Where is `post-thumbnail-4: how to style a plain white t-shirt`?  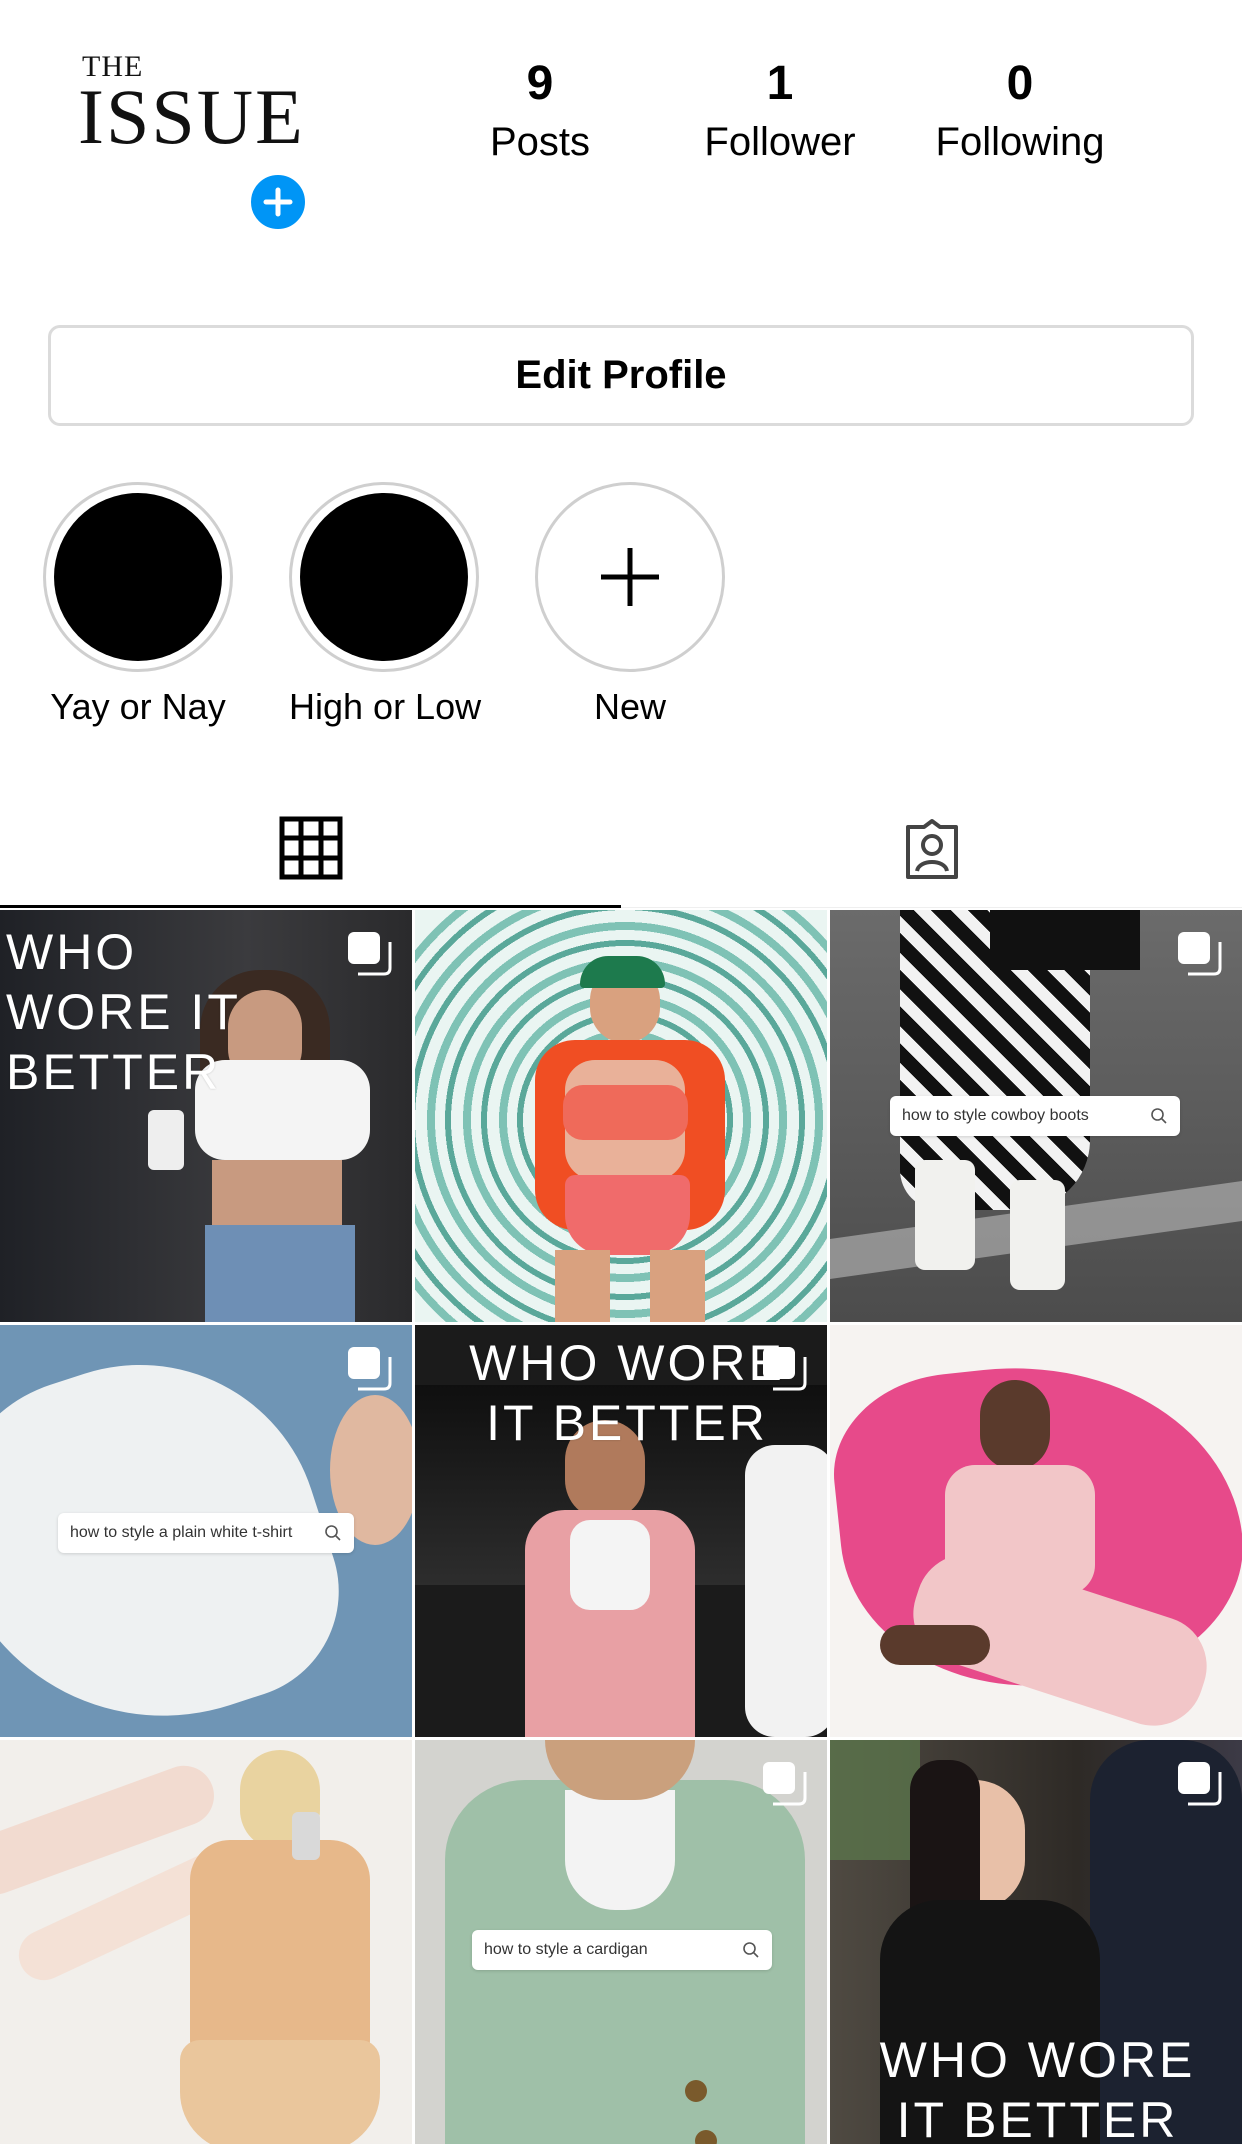 post-thumbnail-4: how to style a plain white t-shirt is located at coordinates (206, 1531).